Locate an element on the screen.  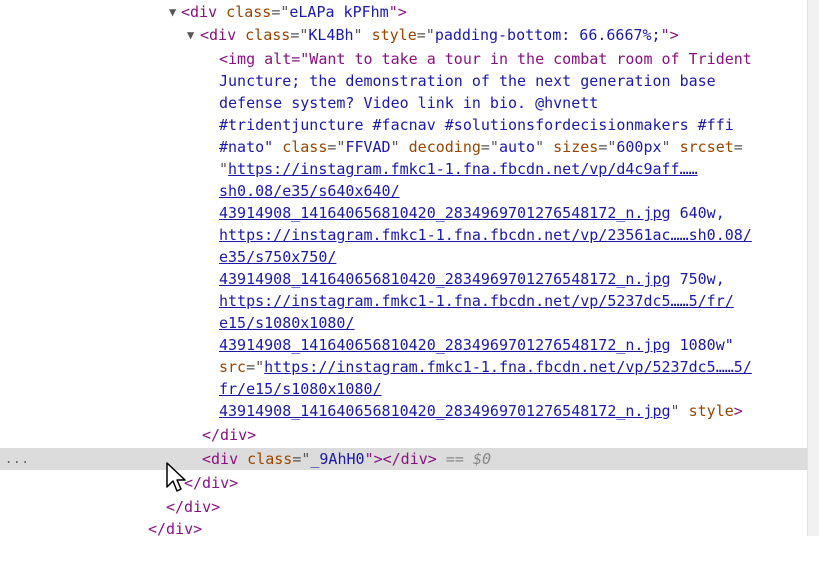
console-ref-badge: $0 is located at coordinates (481, 459).